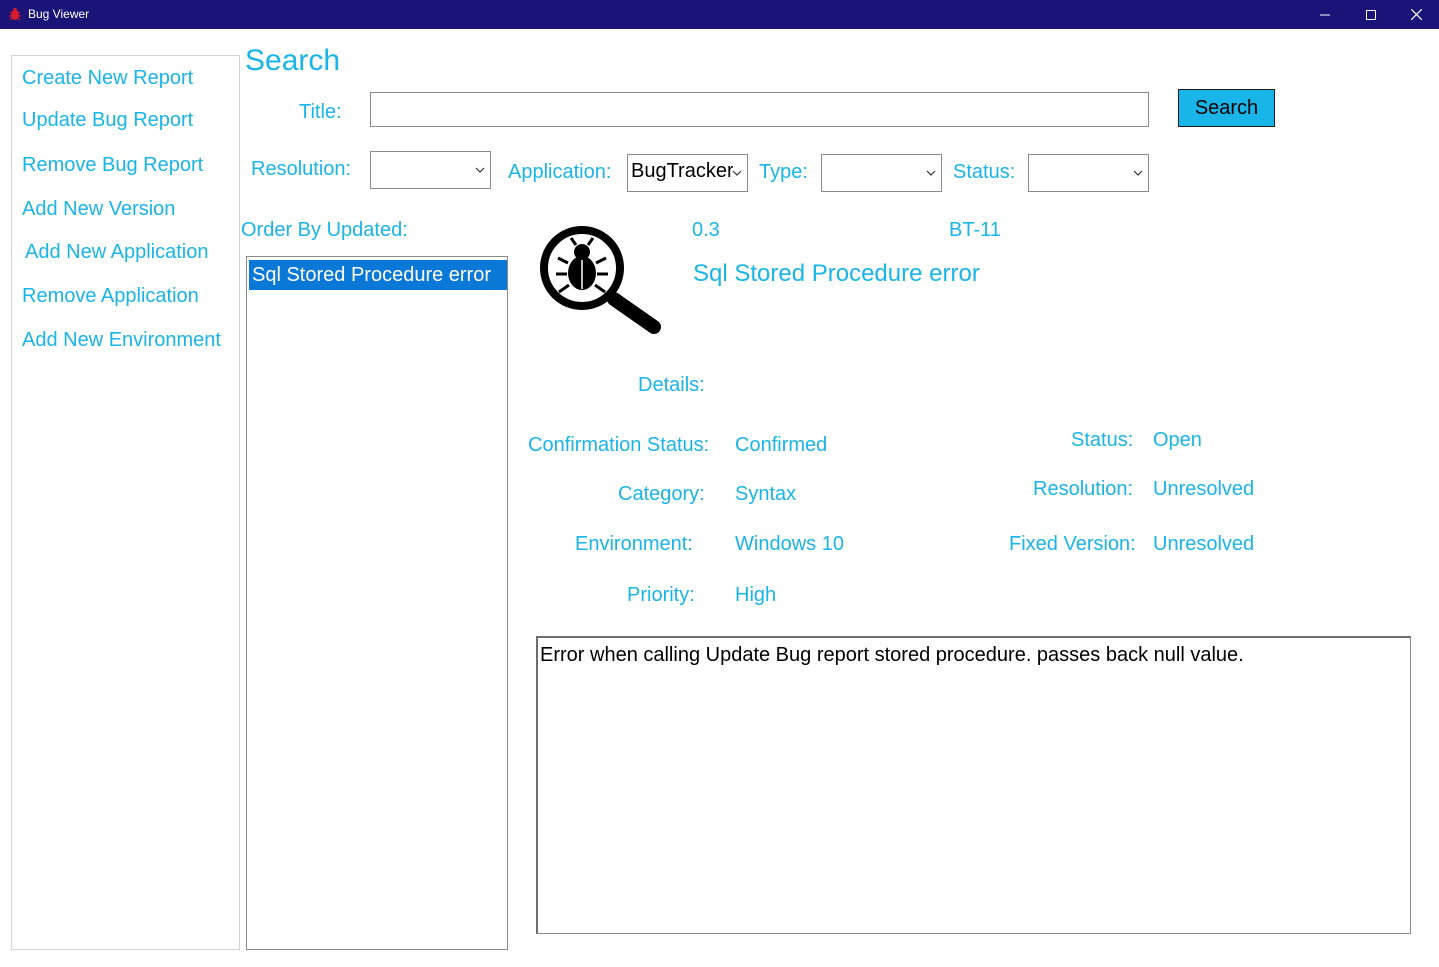 The height and width of the screenshot is (967, 1439). I want to click on version-value: 0.3, so click(706, 230).